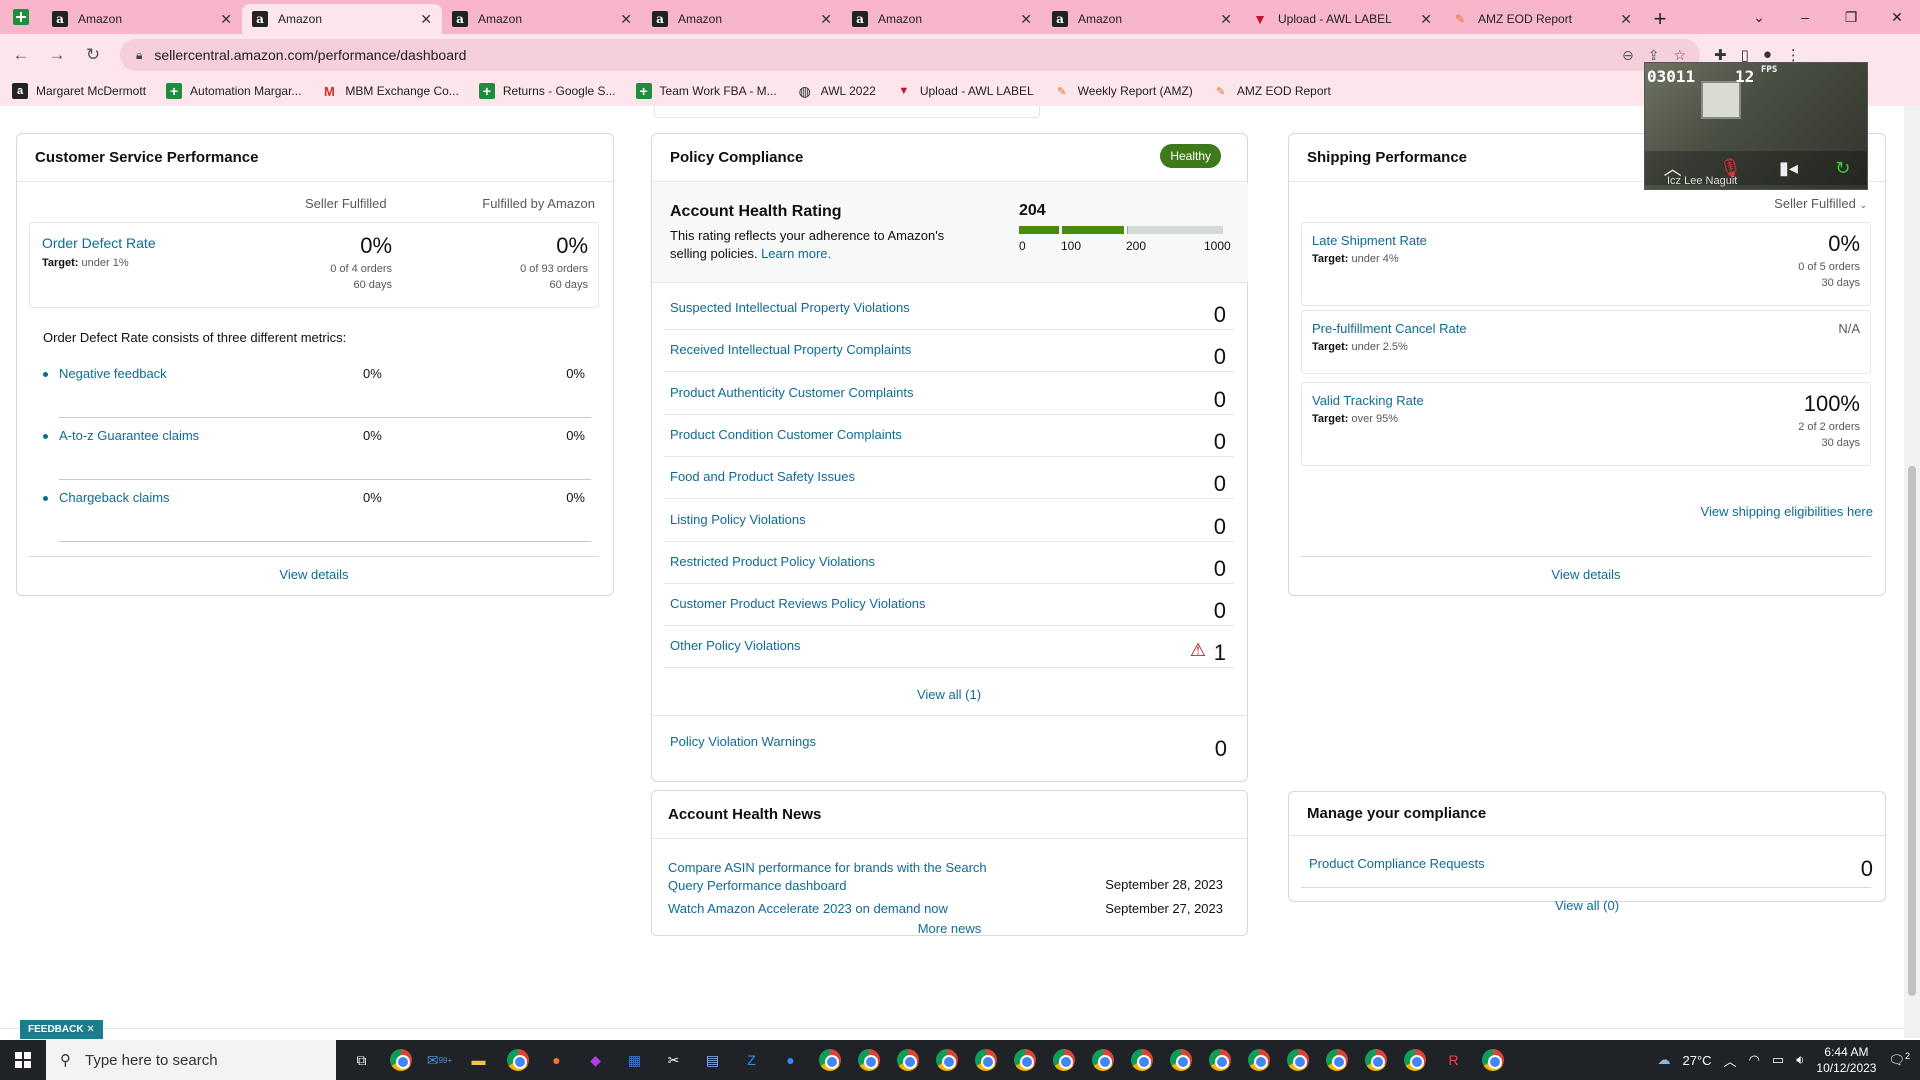  I want to click on shipping-metric-link: Pre-fulfillment Cancel Rate, so click(1389, 328).